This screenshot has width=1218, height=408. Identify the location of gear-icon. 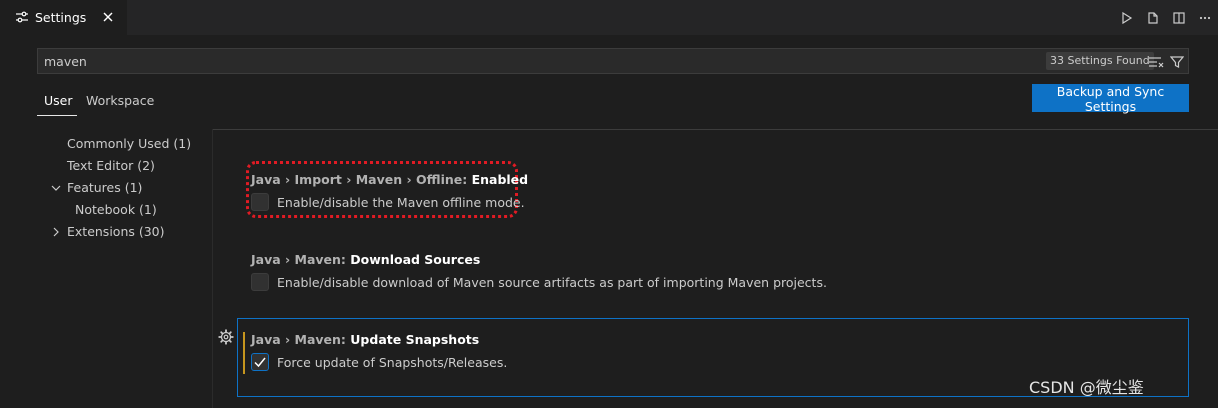
(226, 337).